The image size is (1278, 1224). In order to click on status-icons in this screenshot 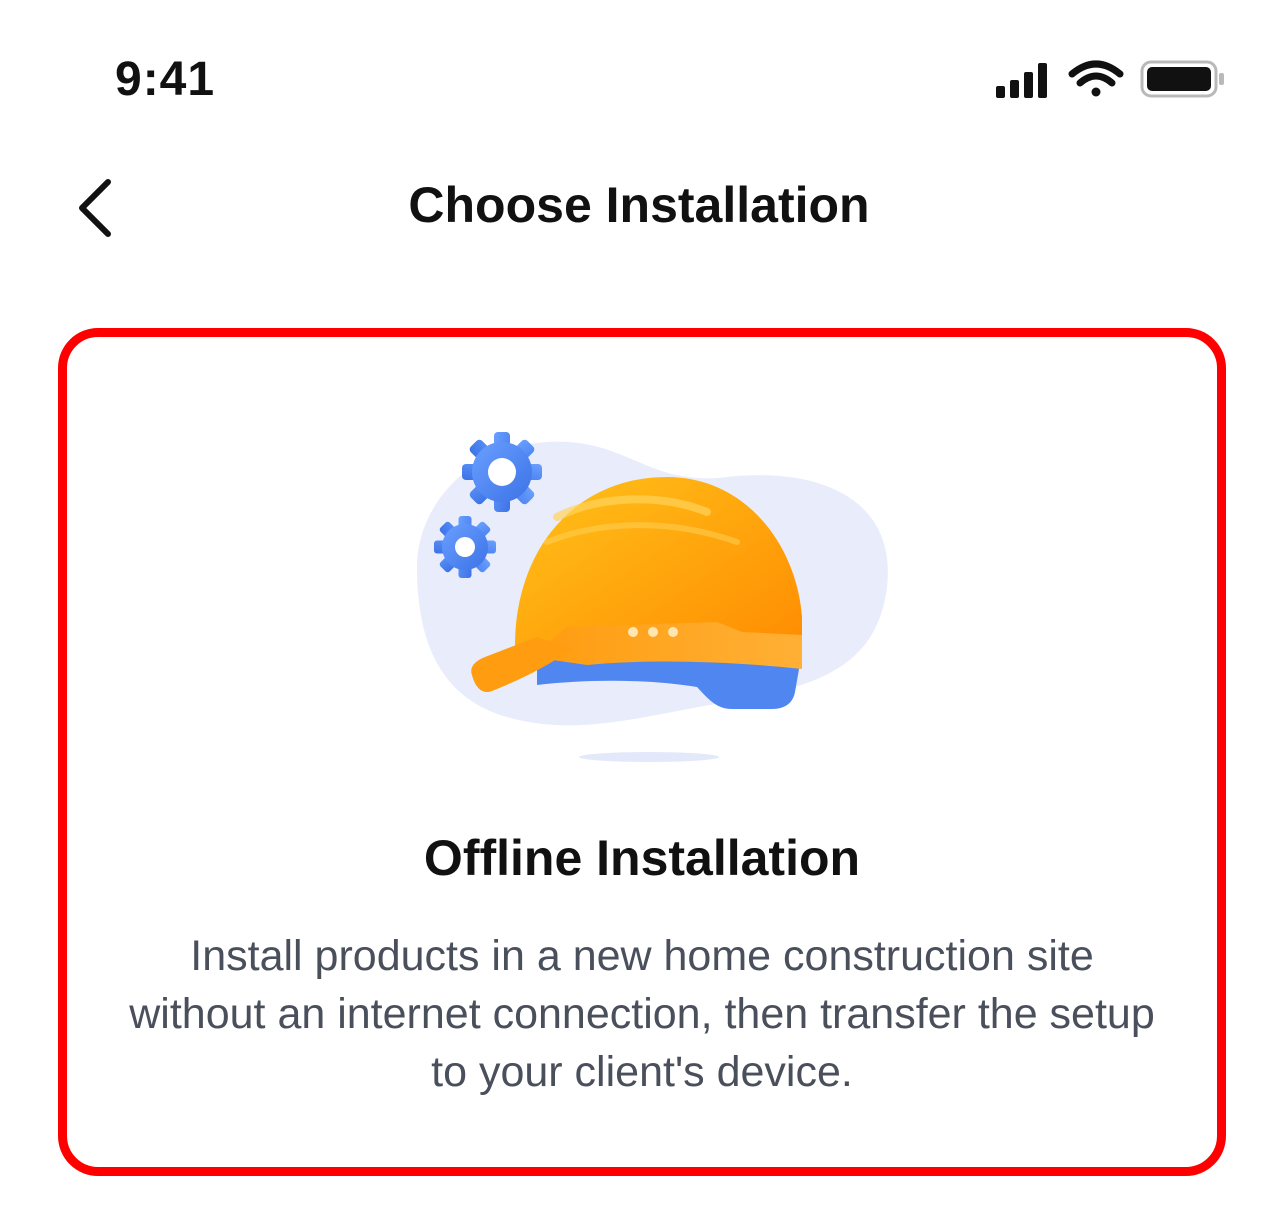, I will do `click(1111, 80)`.